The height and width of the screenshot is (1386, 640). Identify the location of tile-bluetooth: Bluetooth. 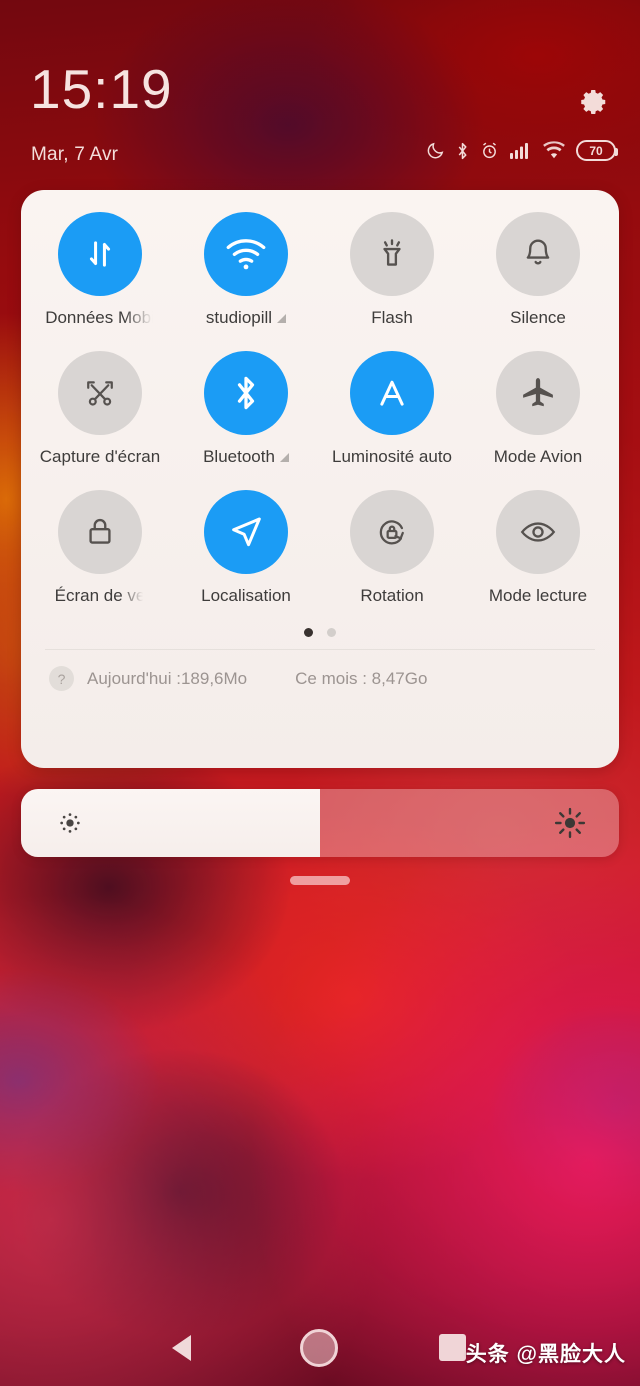
(246, 409).